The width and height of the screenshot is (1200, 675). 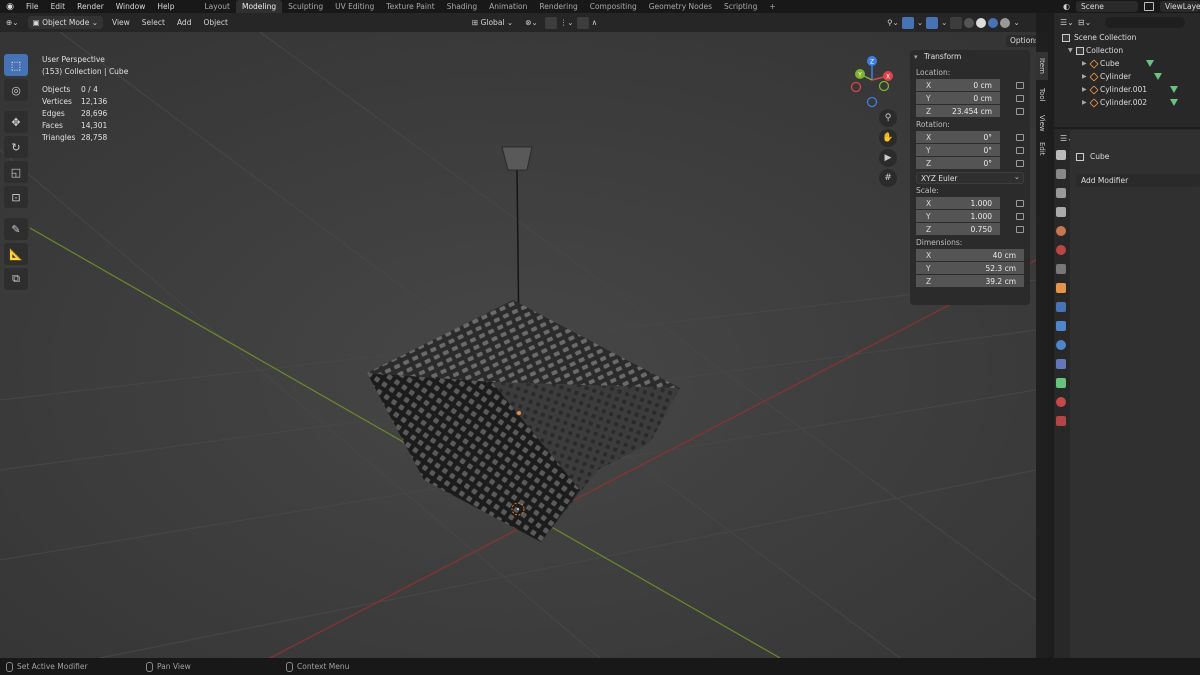 I want to click on overlay-toggle-icon, so click(x=932, y=22).